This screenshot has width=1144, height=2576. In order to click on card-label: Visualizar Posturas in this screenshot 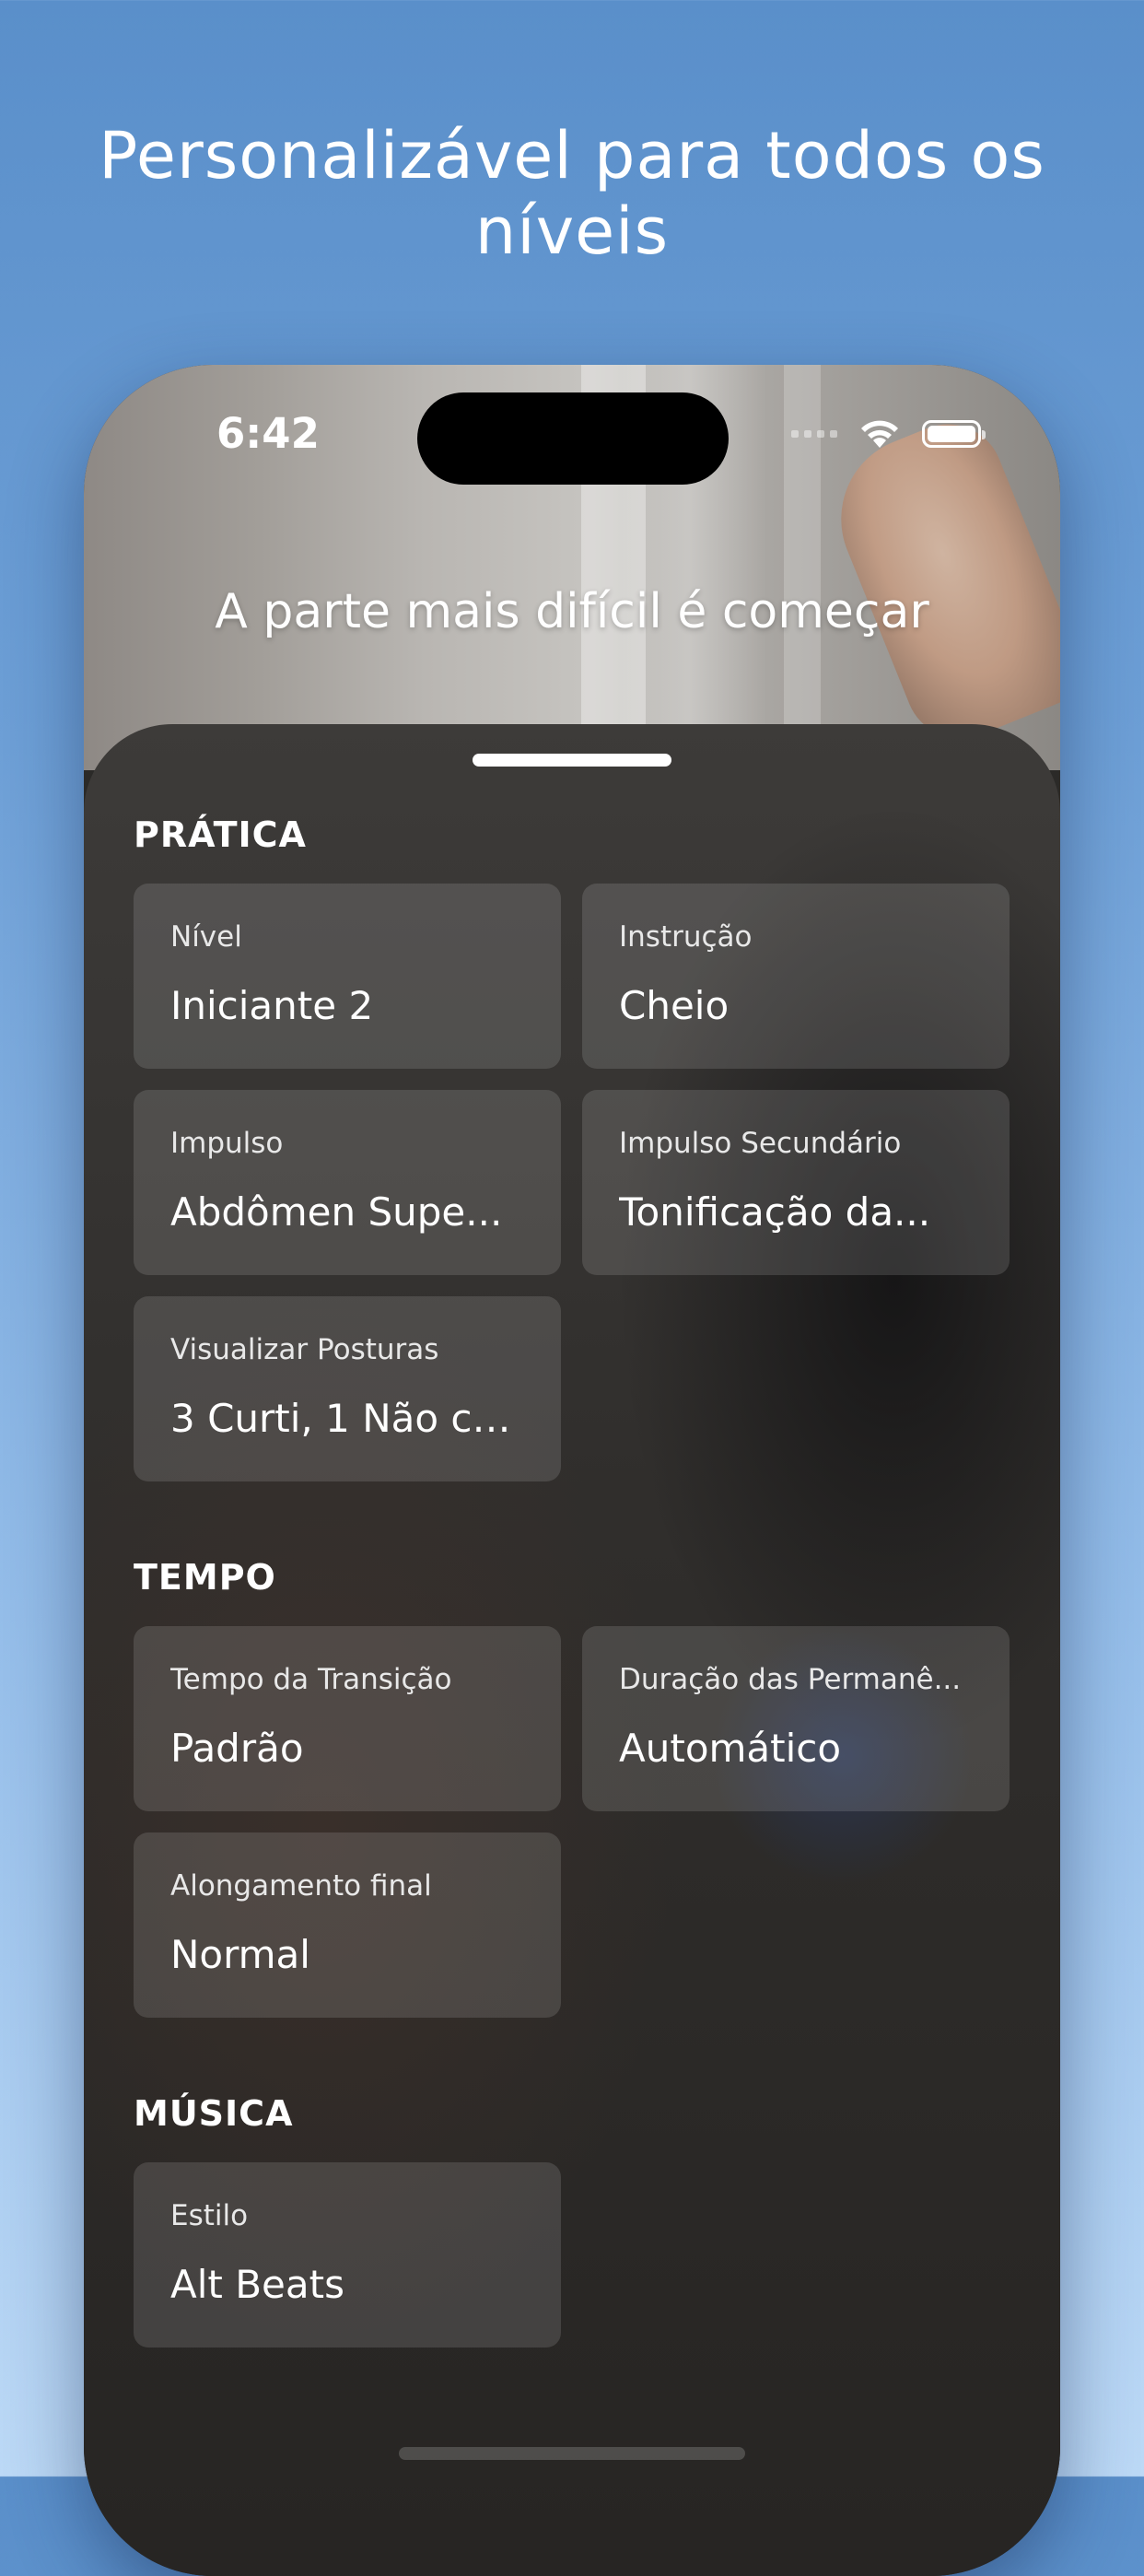, I will do `click(304, 1349)`.